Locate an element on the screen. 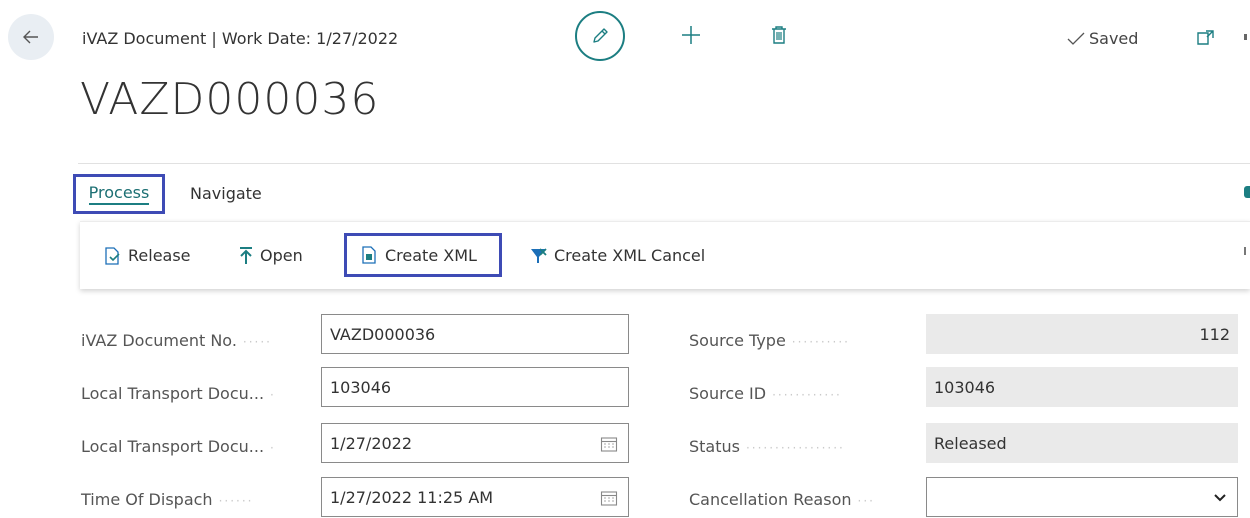 The image size is (1250, 518). page-title: VAZD000036 is located at coordinates (230, 99).